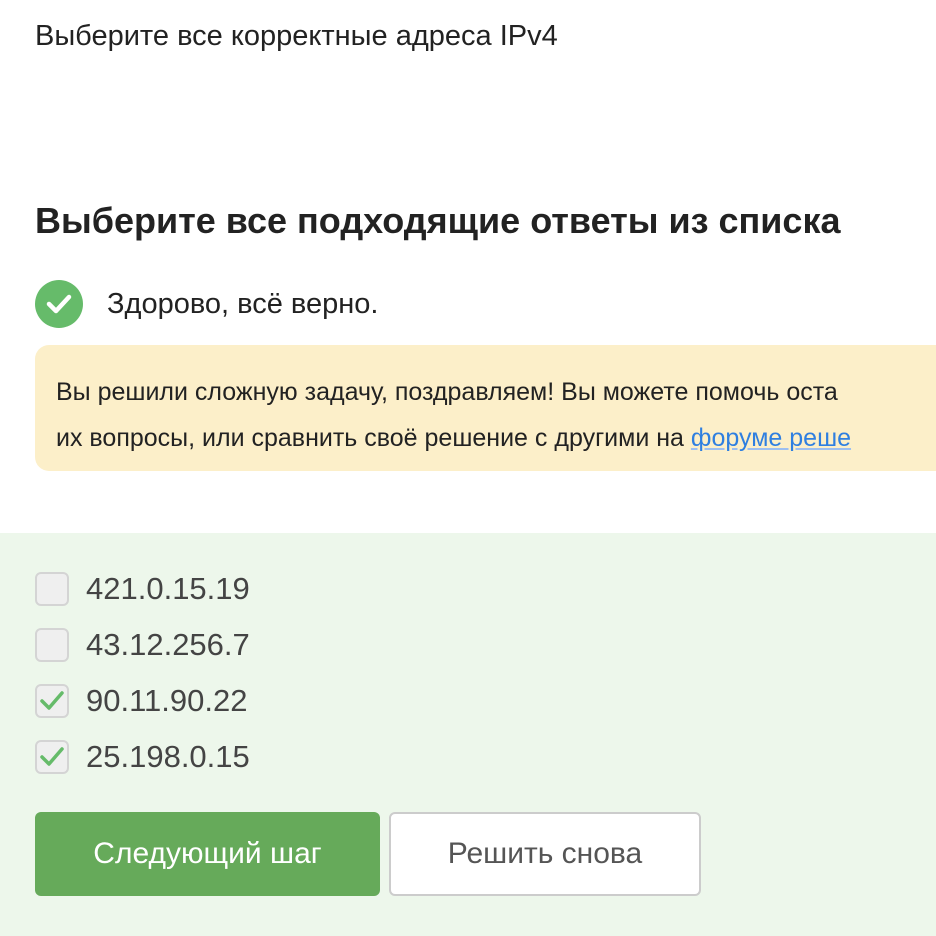 This screenshot has height=936, width=936. I want to click on forum-link: форуме реше, so click(771, 438).